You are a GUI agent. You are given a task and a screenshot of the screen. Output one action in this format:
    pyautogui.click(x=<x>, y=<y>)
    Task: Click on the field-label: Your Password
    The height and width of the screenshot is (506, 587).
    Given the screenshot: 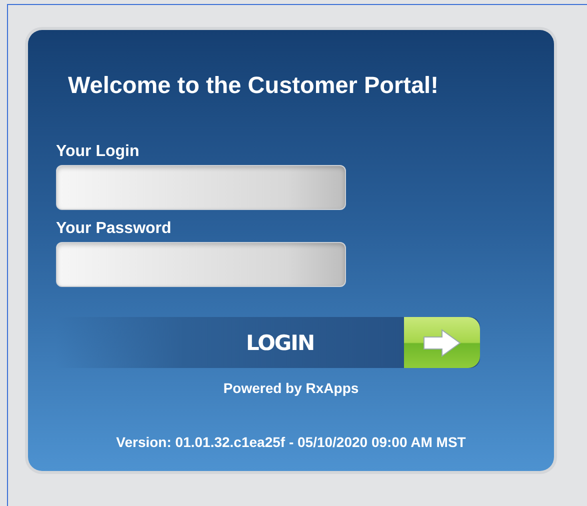 What is the action you would take?
    pyautogui.click(x=114, y=229)
    